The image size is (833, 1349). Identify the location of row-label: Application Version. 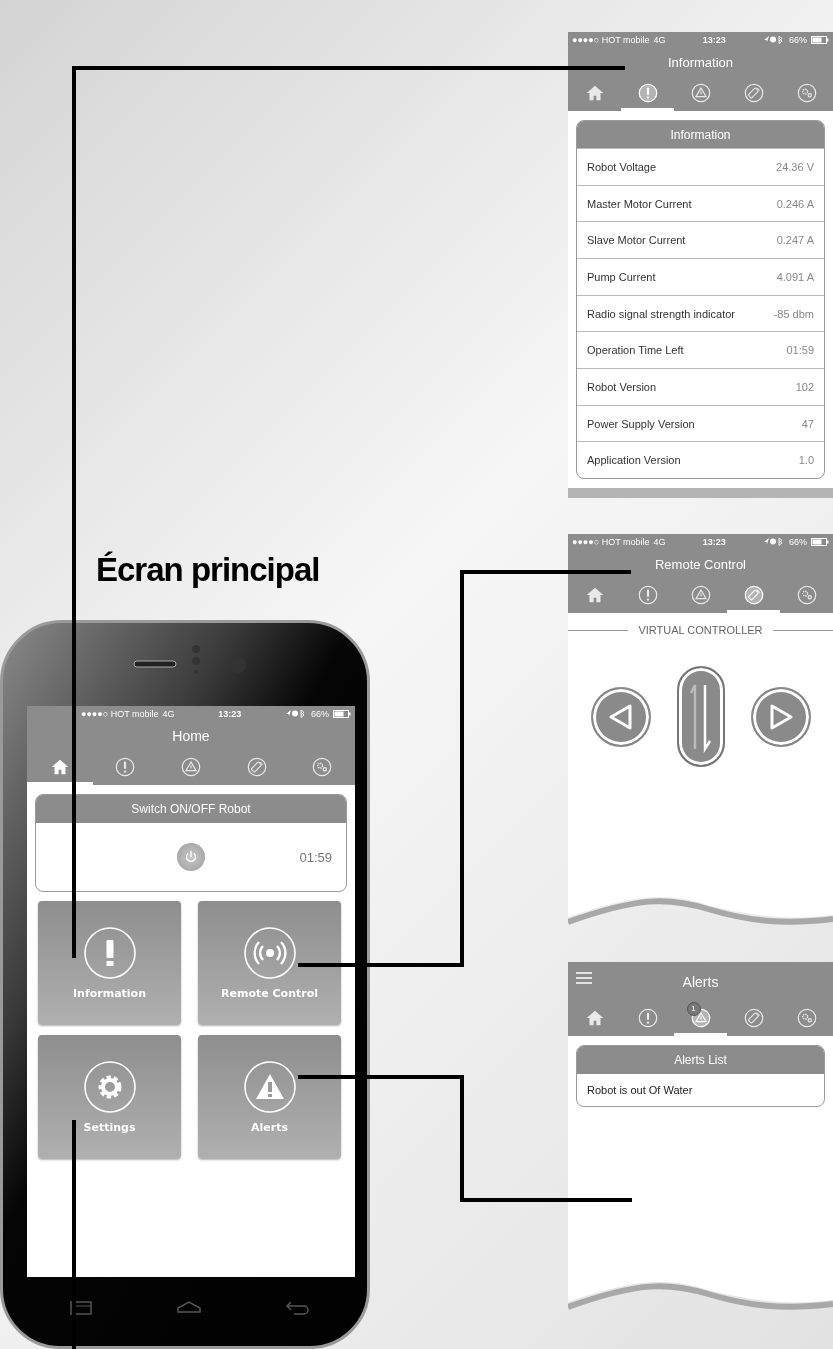
(634, 460).